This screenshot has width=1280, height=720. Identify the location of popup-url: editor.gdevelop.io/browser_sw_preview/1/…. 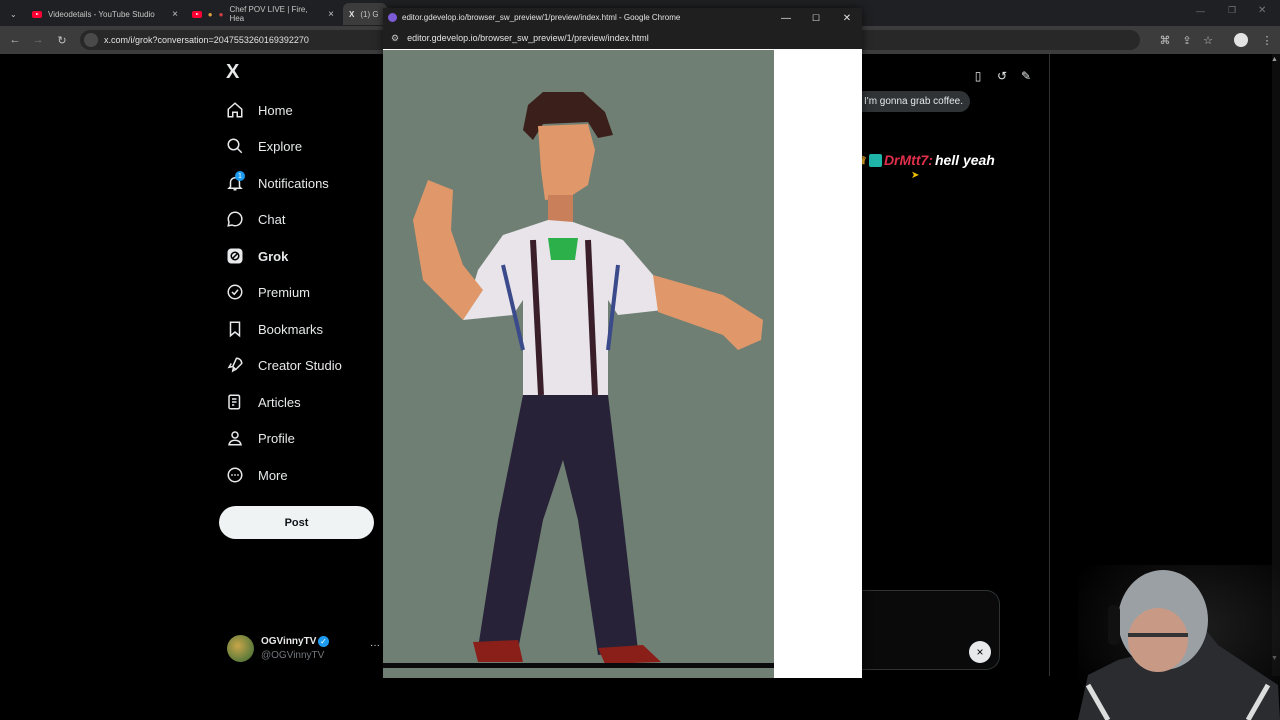
(528, 38).